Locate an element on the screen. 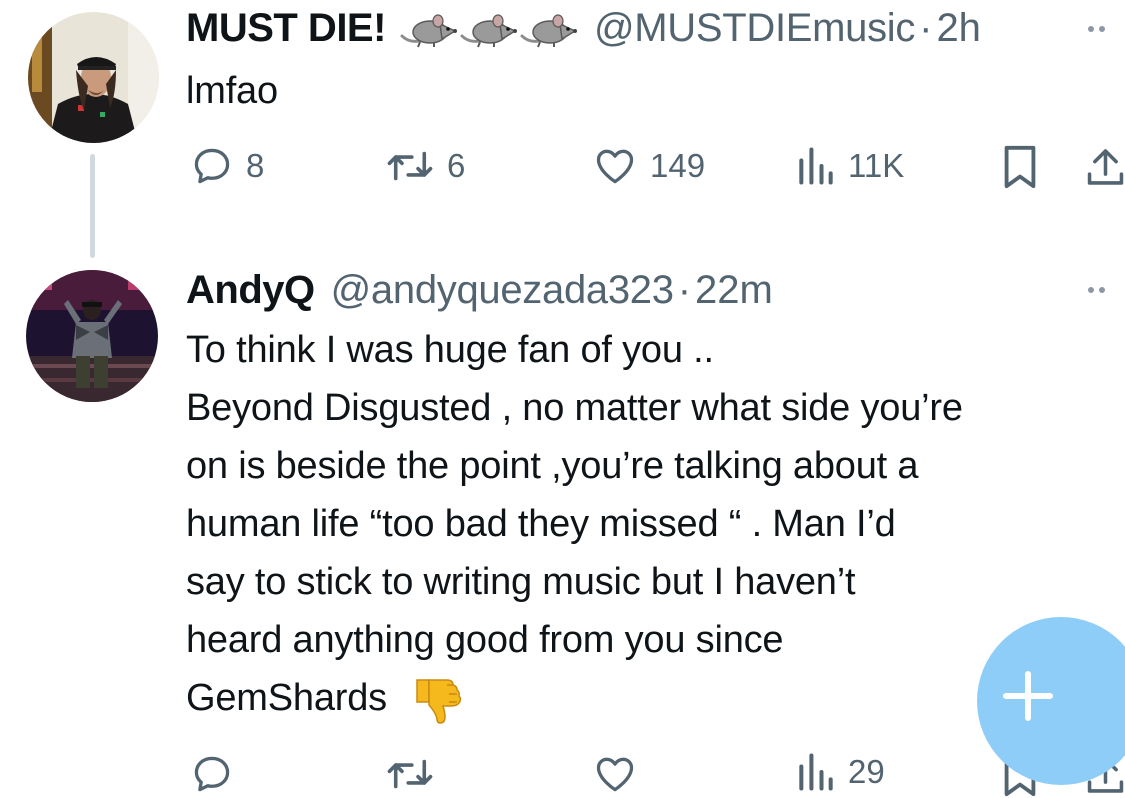  tweet-text: lmfao is located at coordinates (232, 91).